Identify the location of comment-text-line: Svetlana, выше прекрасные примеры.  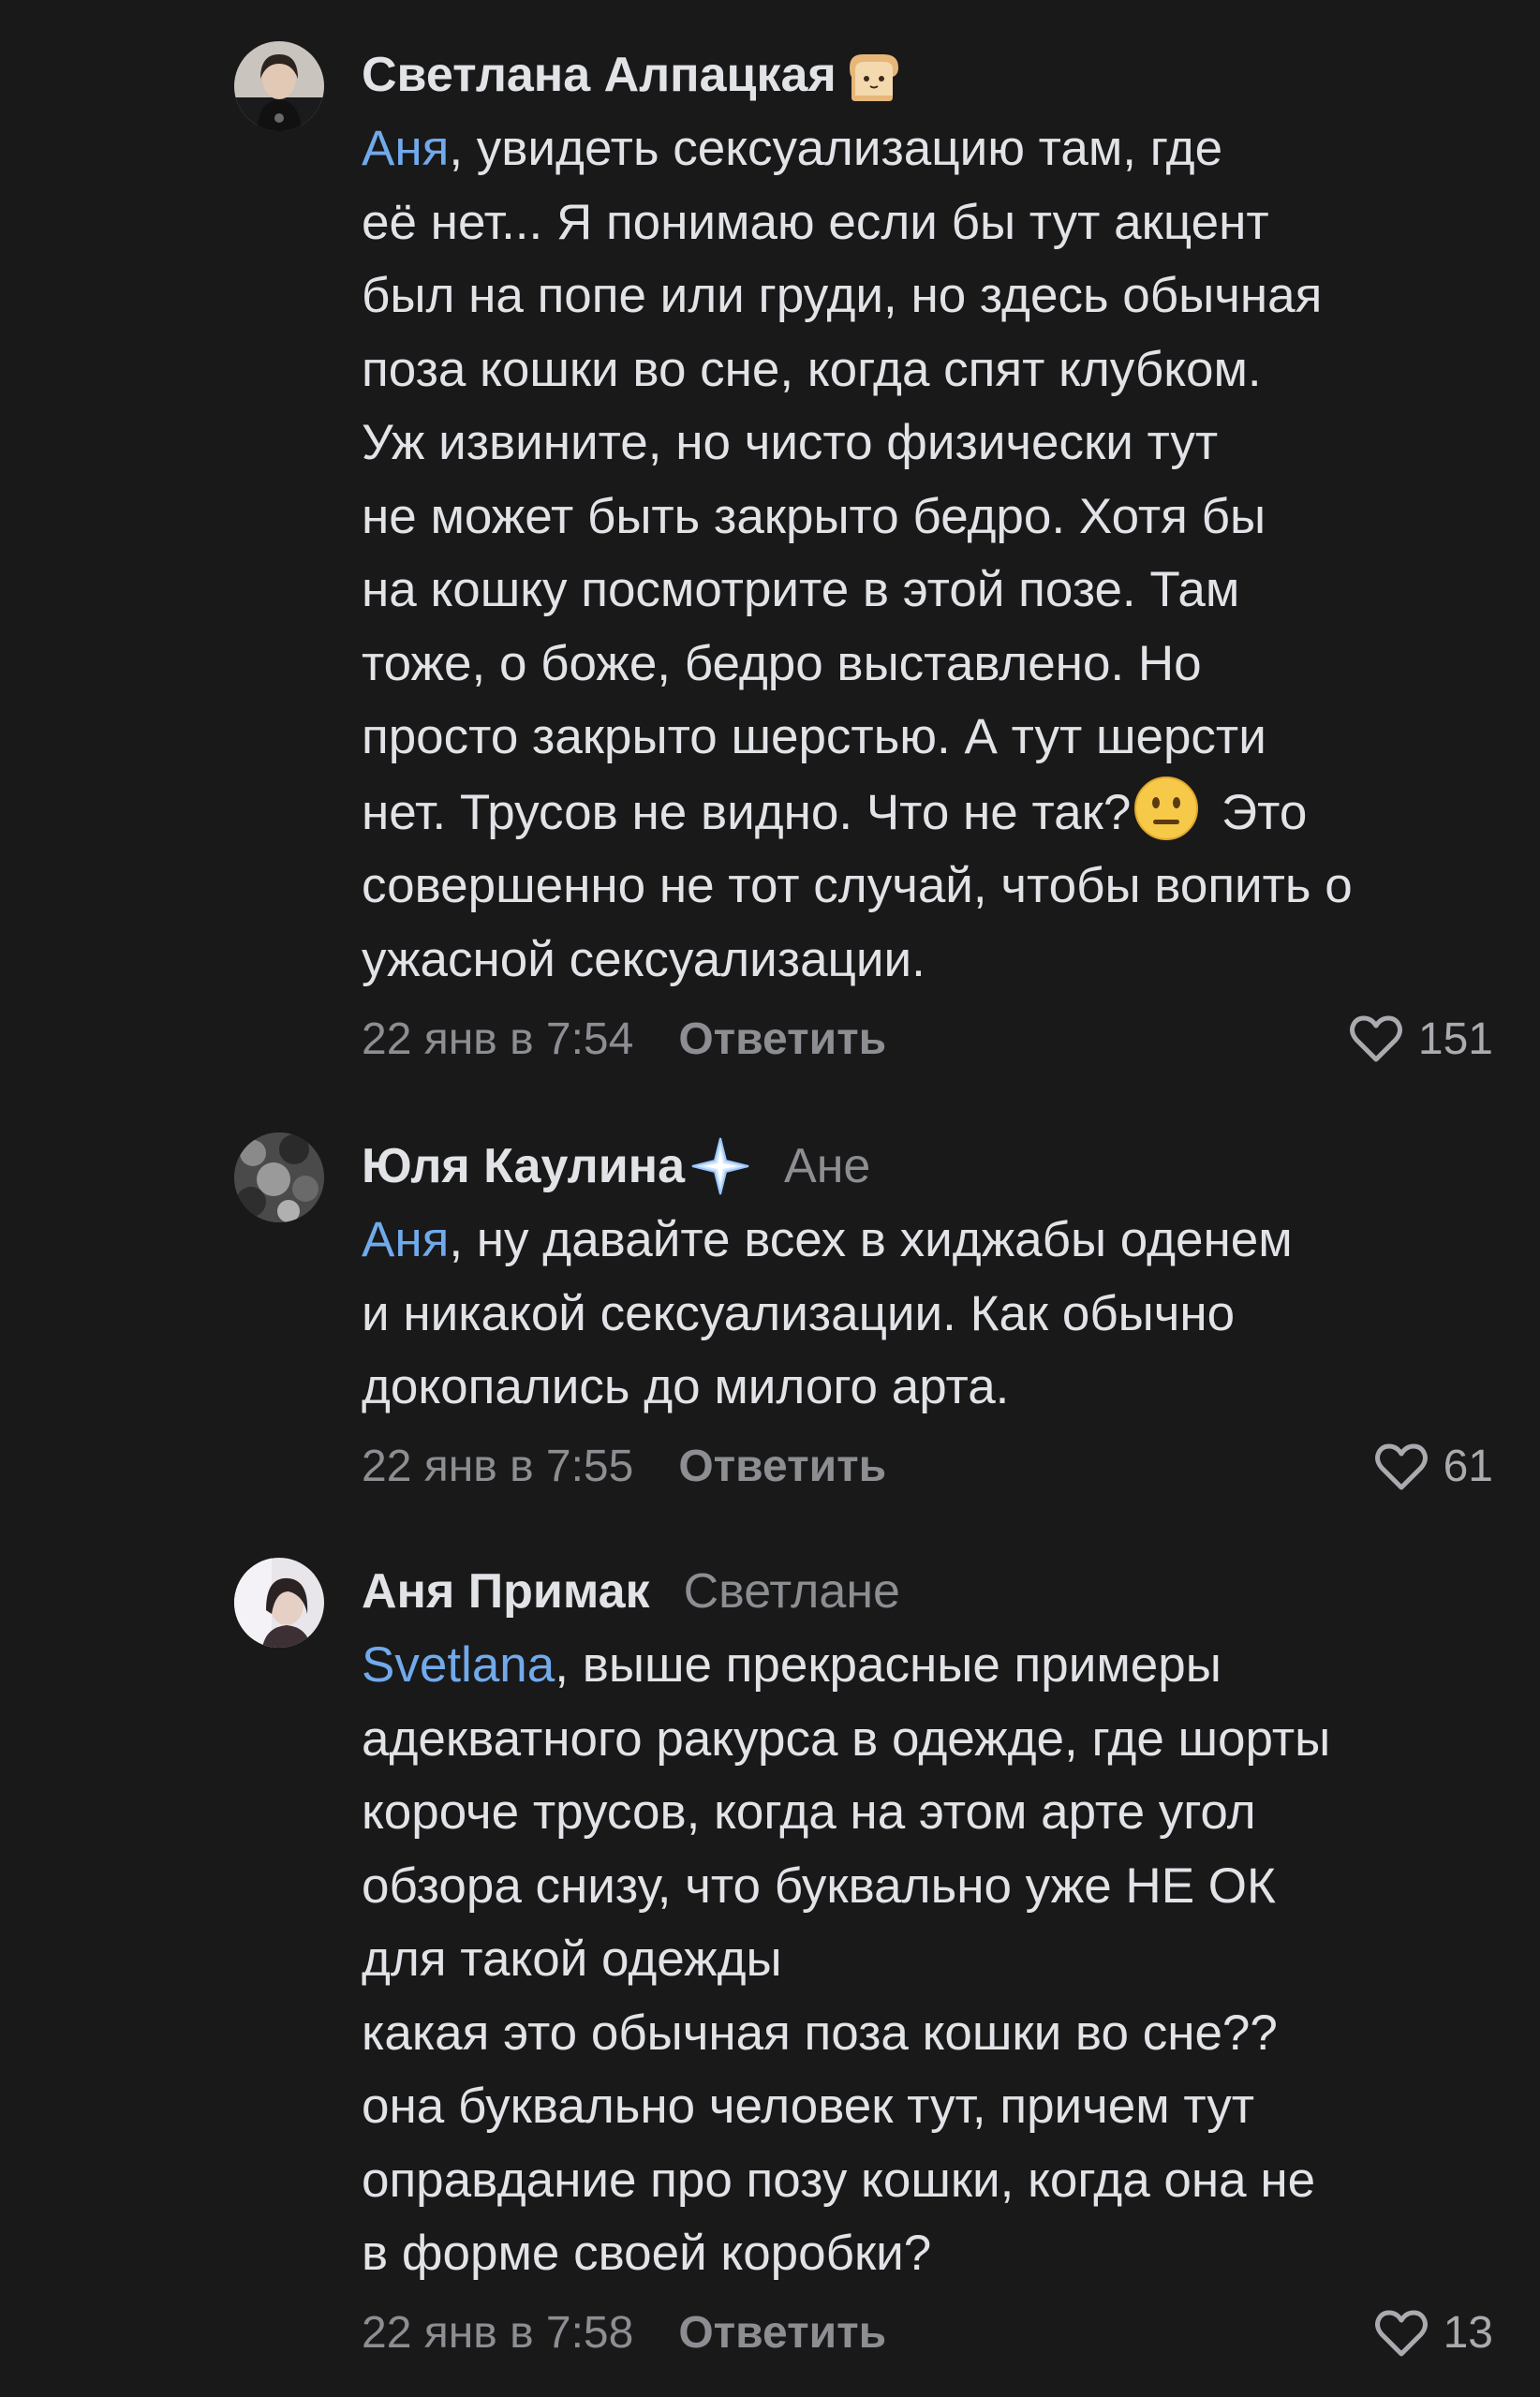
(924, 1666).